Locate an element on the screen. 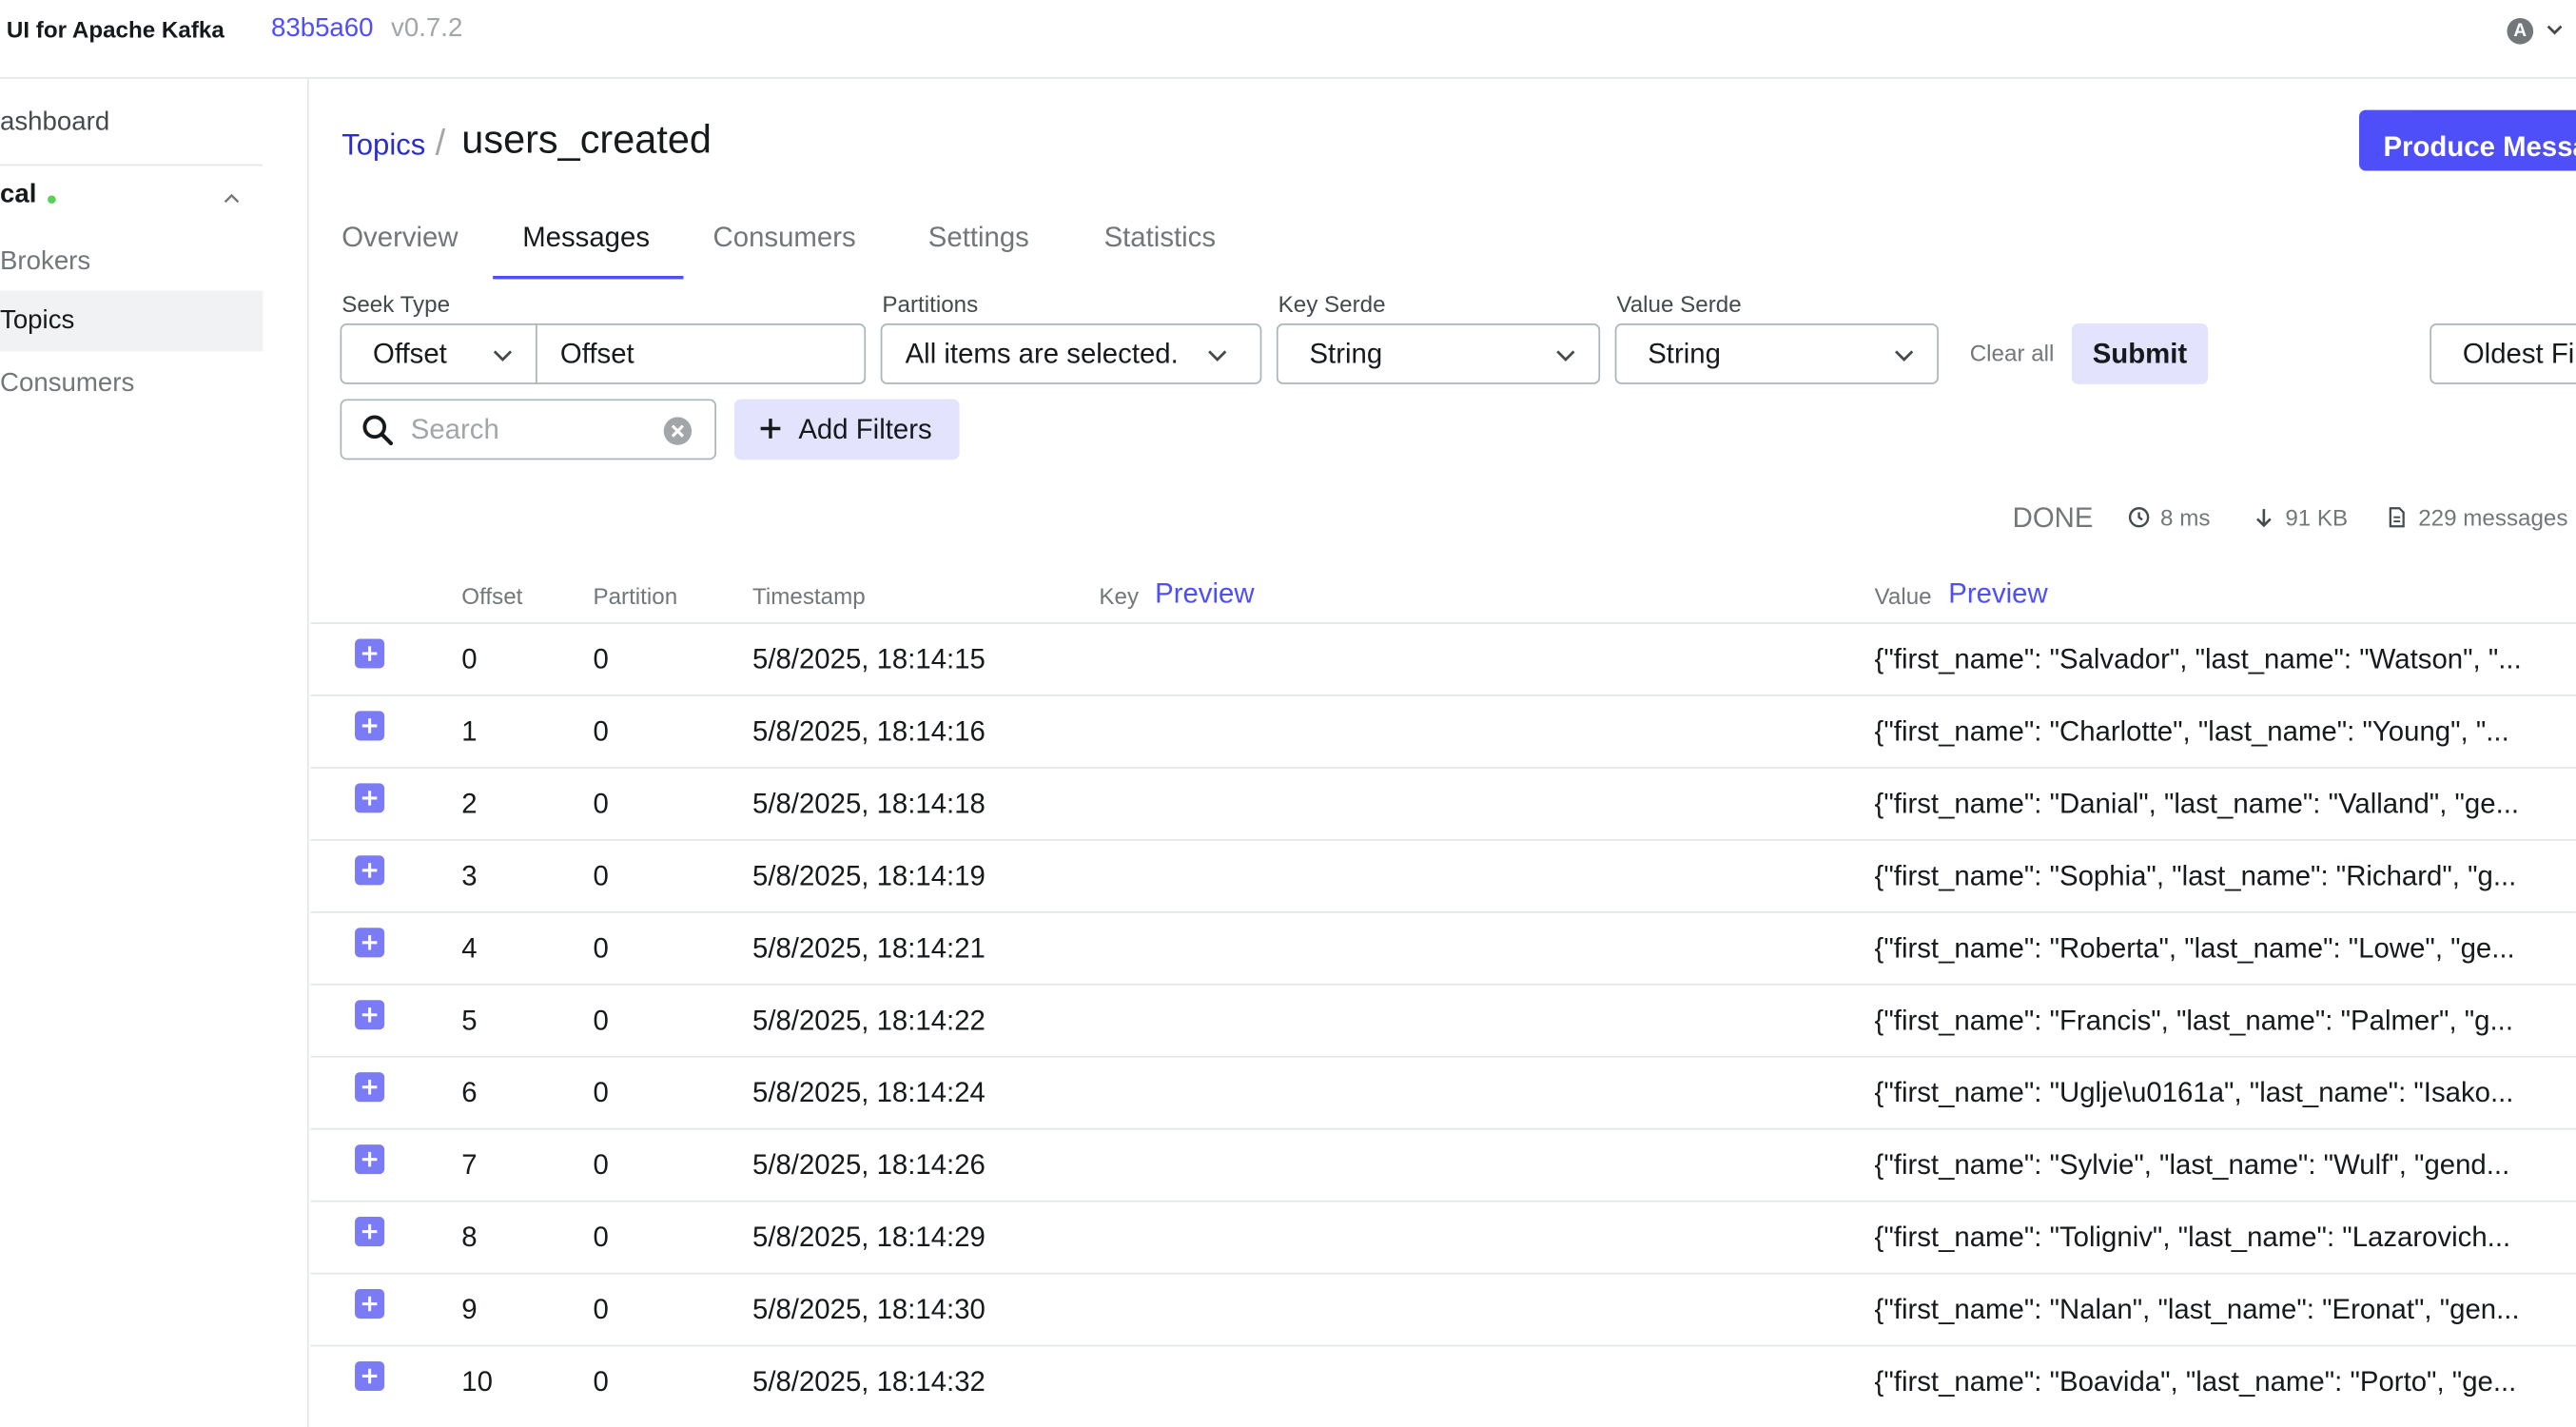 The image size is (2576, 1427). tab-messages: Messages is located at coordinates (586, 238).